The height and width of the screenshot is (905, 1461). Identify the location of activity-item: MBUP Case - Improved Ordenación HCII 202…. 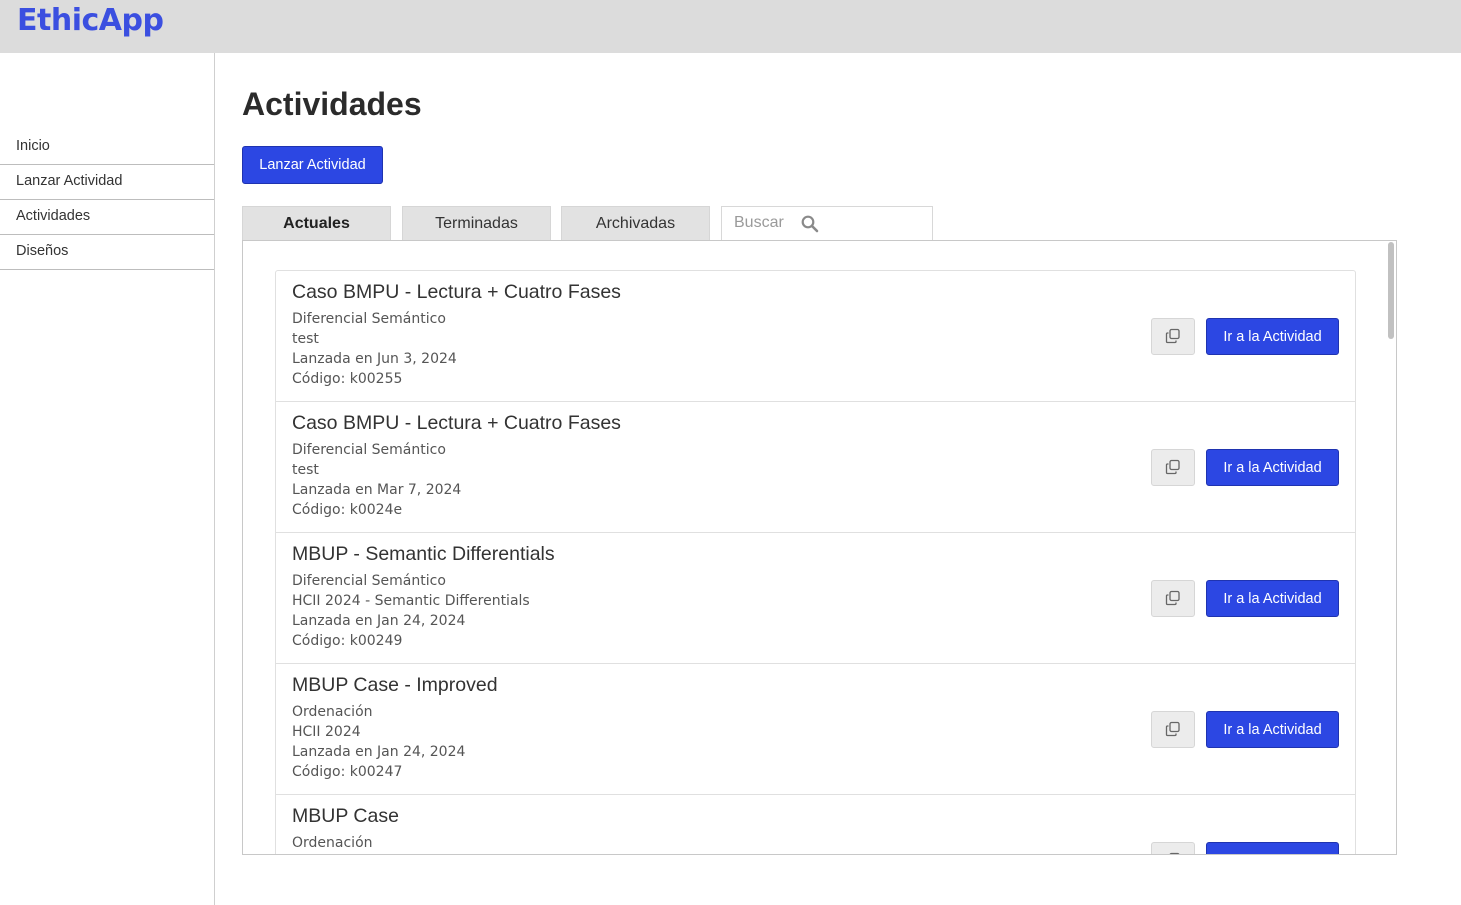
(815, 729).